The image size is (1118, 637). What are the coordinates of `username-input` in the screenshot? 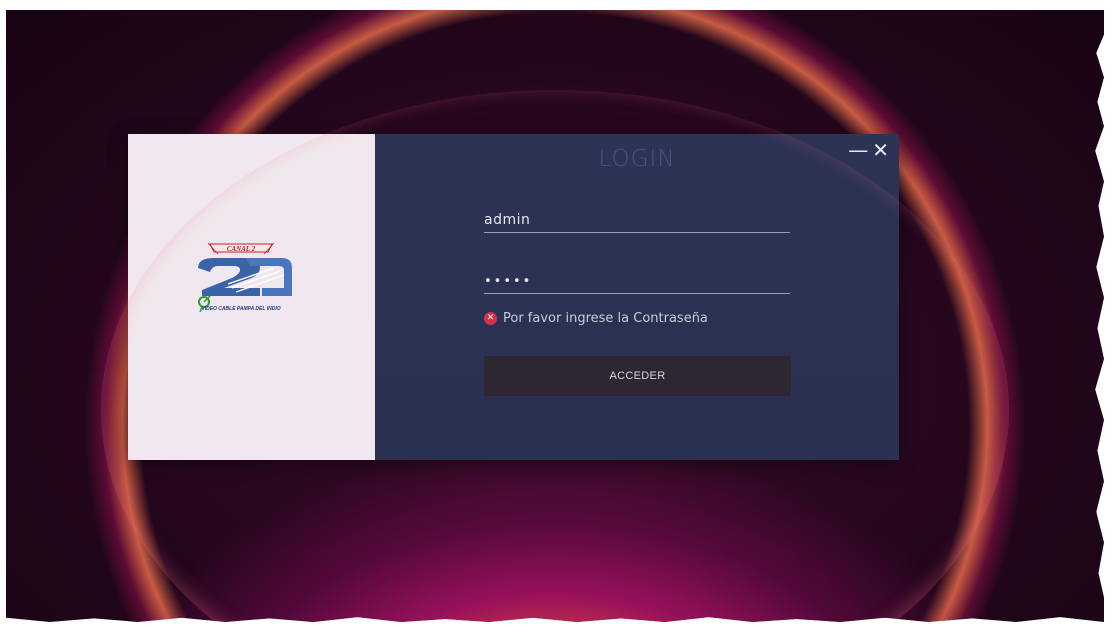 It's located at (637, 220).